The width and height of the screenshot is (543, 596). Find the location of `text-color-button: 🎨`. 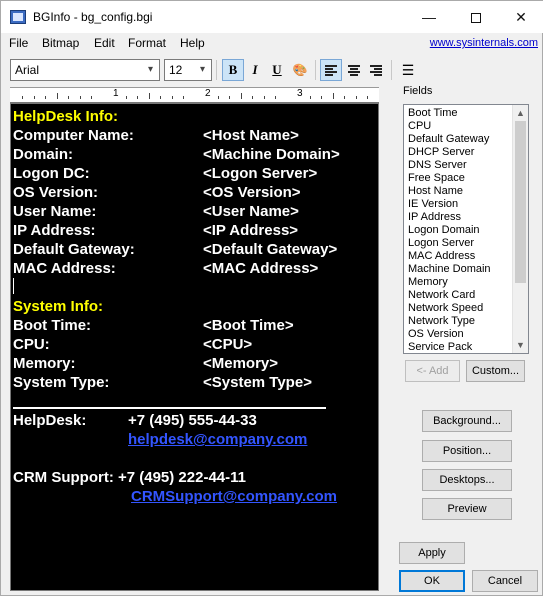

text-color-button: 🎨 is located at coordinates (300, 70).